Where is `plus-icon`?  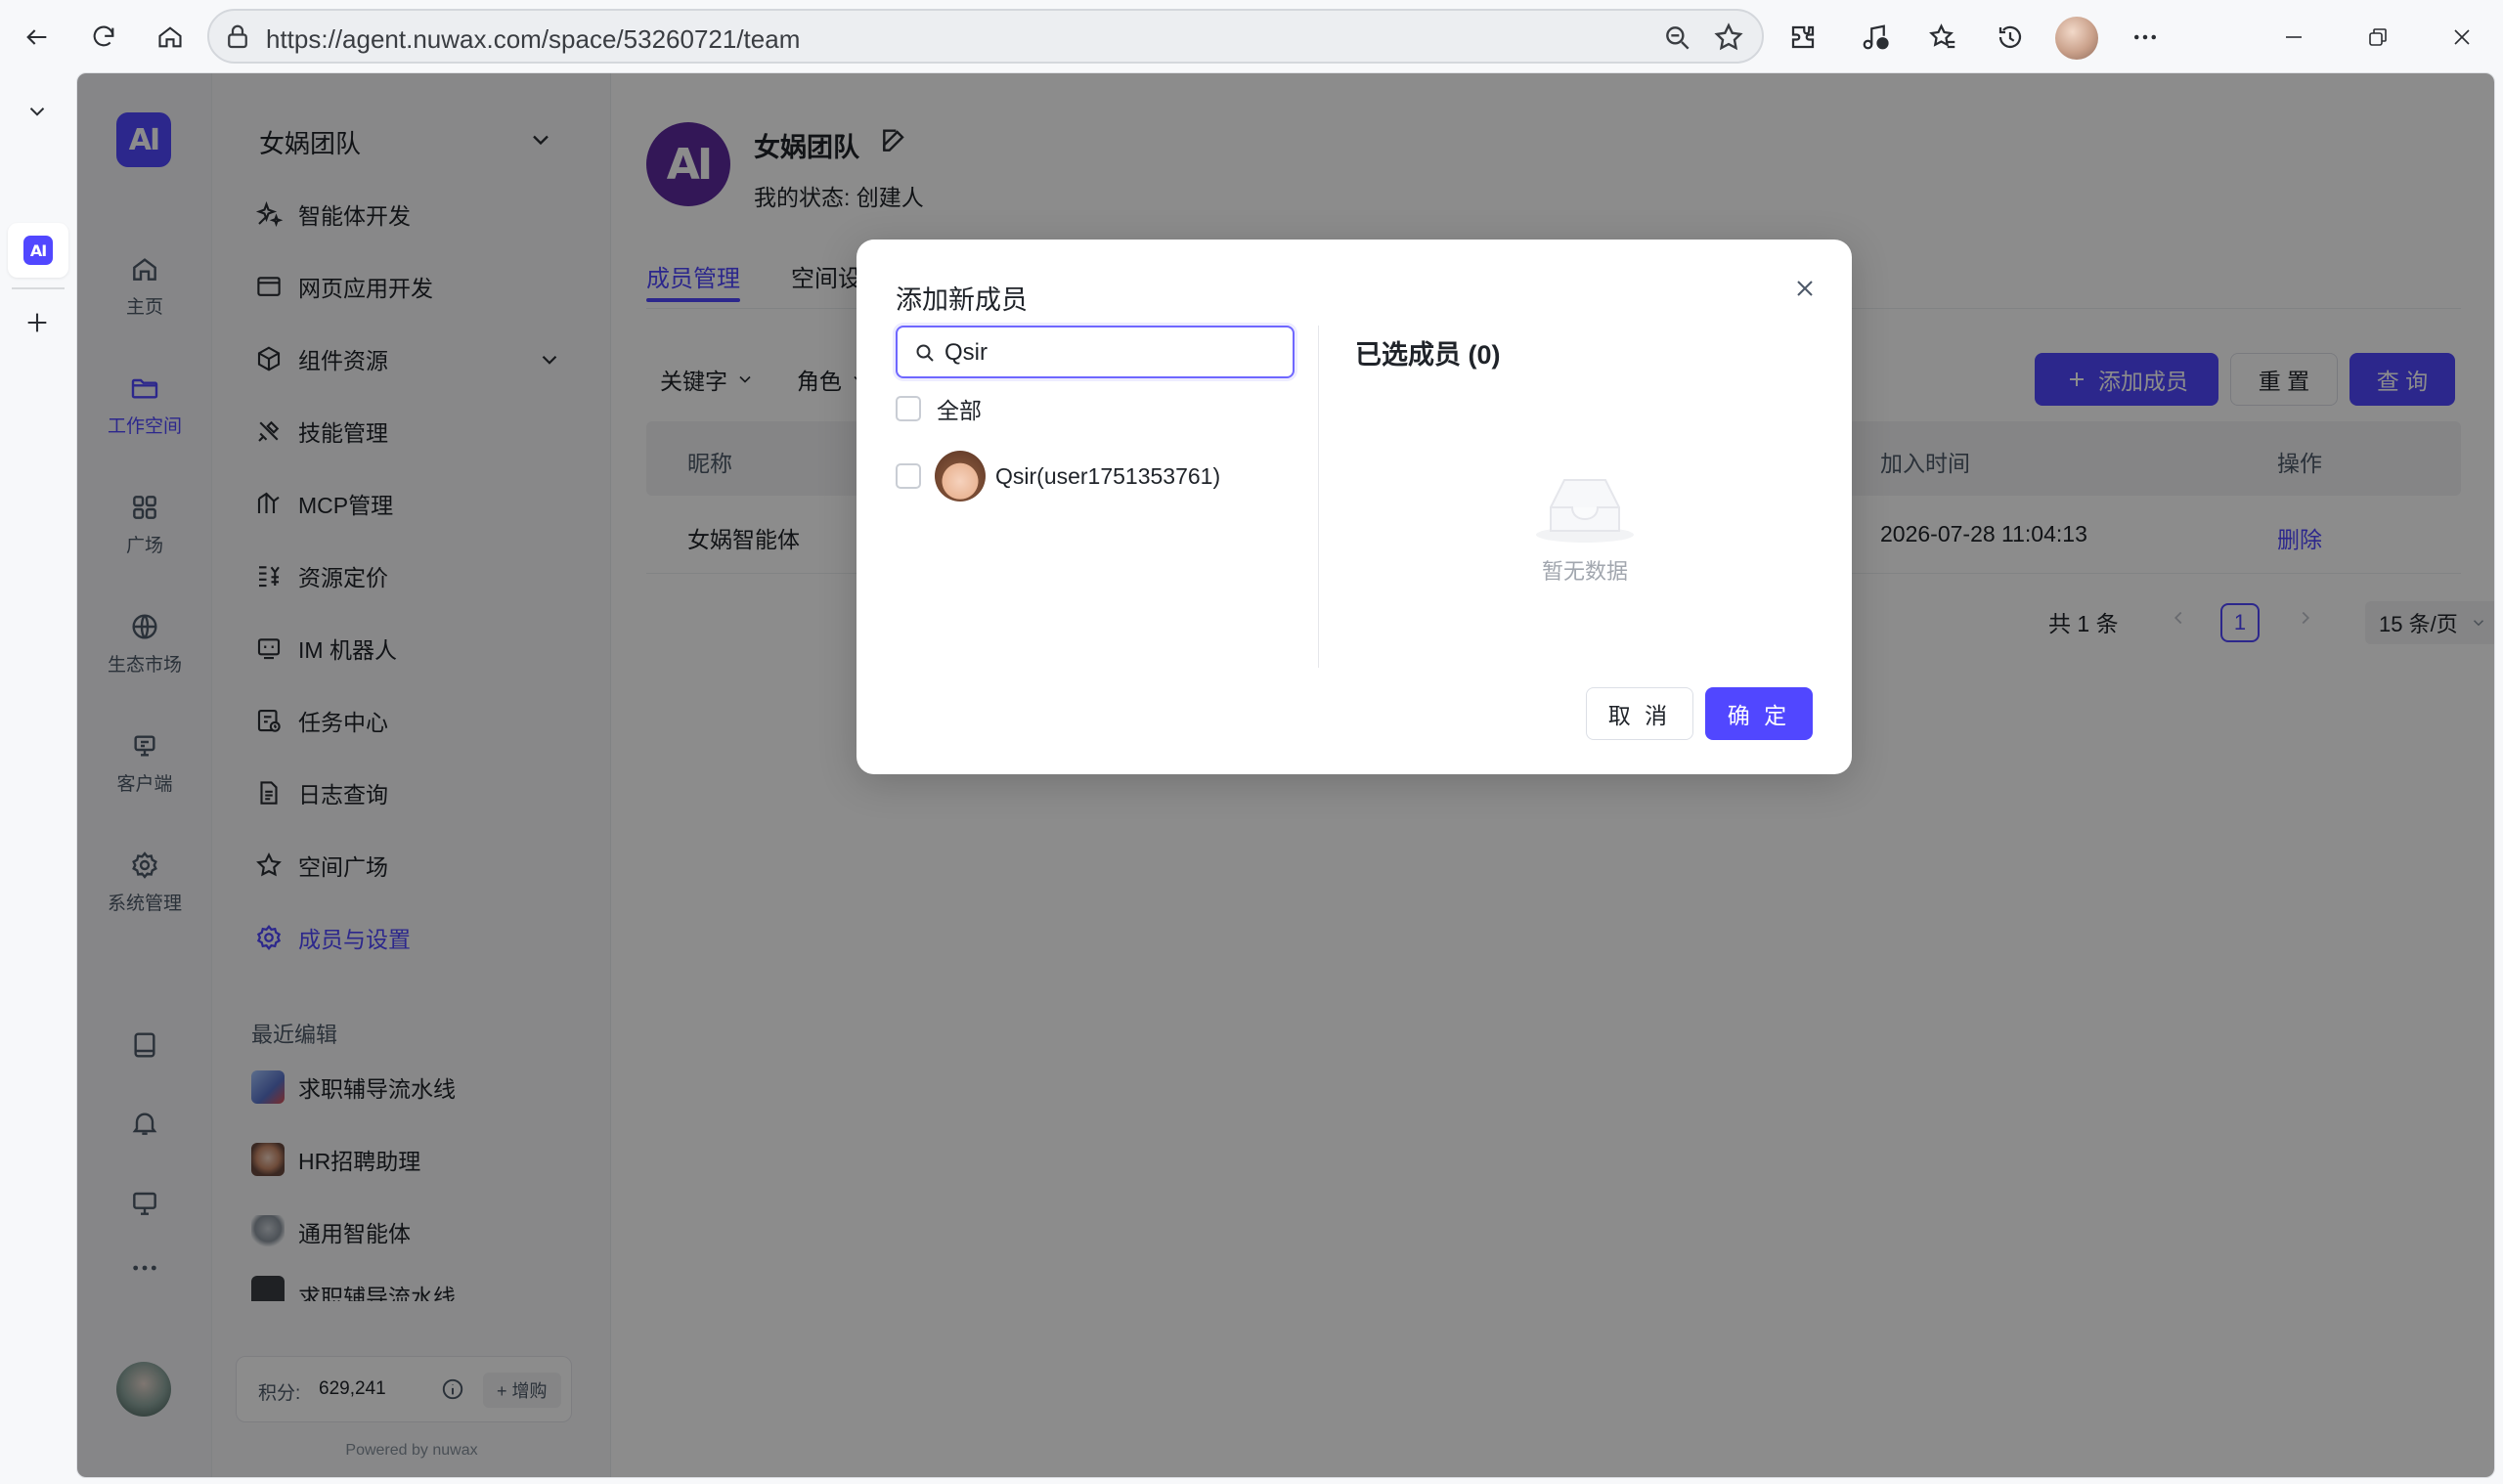
plus-icon is located at coordinates (37, 322).